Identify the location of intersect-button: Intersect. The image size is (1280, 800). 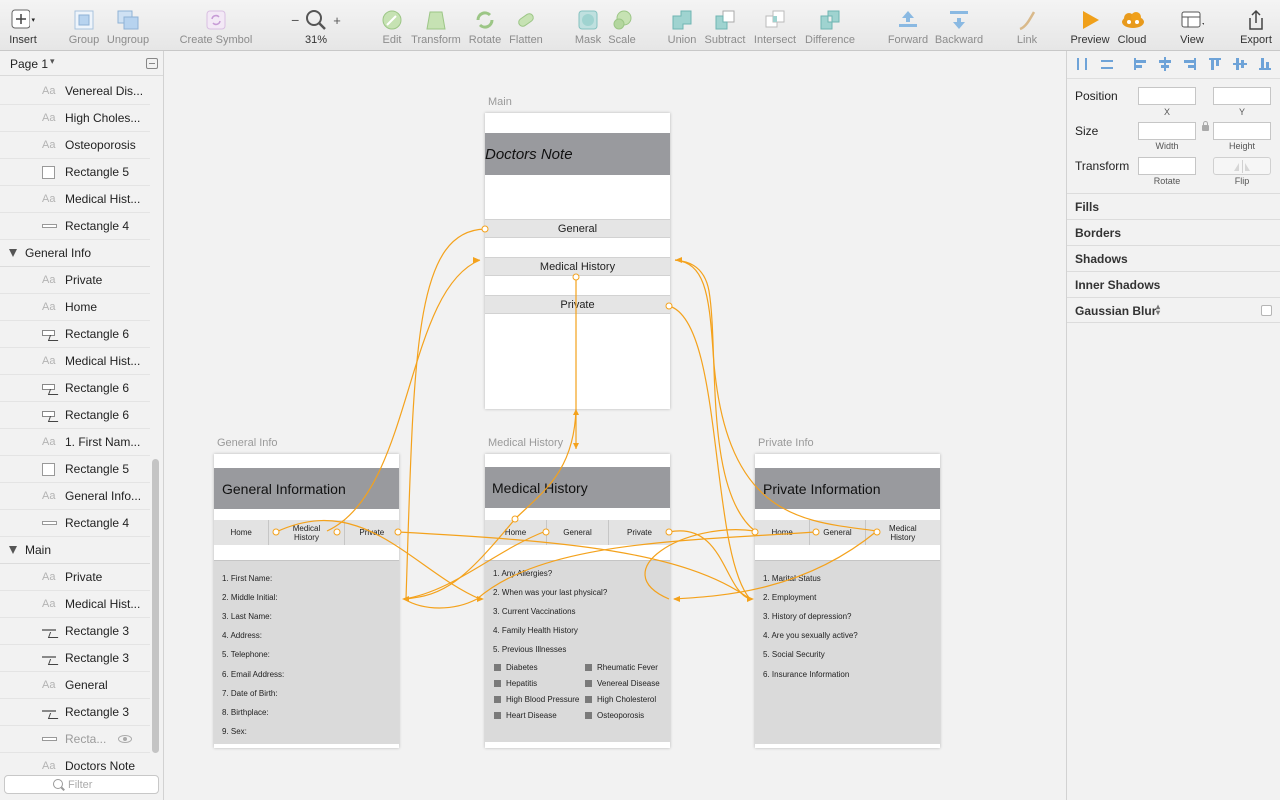
(775, 25).